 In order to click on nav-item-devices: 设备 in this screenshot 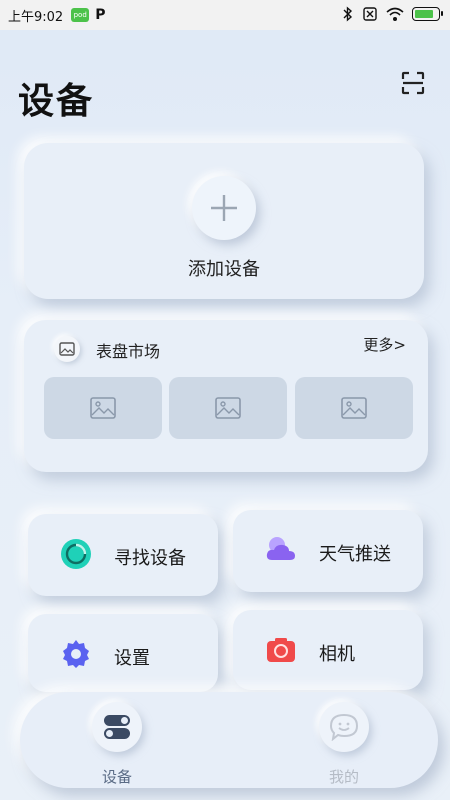, I will do `click(117, 744)`.